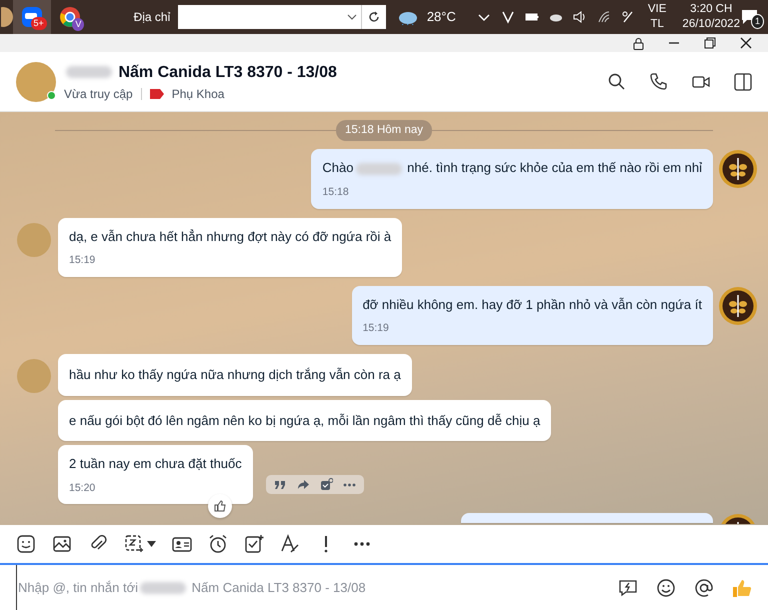  What do you see at coordinates (155, 464) in the screenshot?
I see `message-text: 2 tuần nay em chưa đặt thuốc` at bounding box center [155, 464].